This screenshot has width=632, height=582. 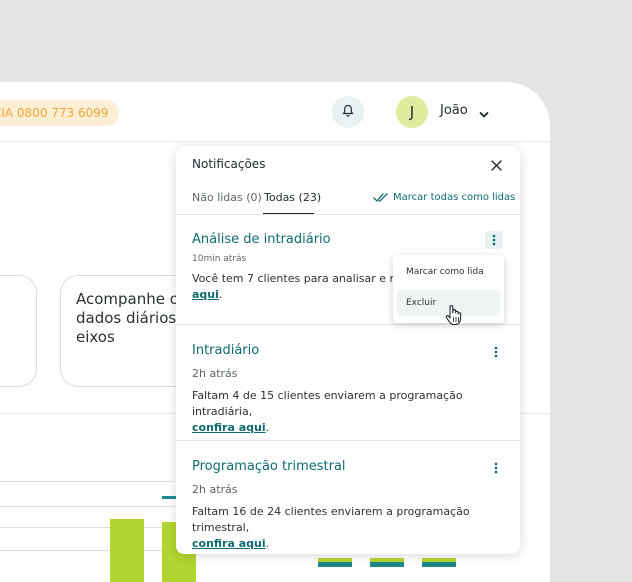 I want to click on close-button, so click(x=496, y=165).